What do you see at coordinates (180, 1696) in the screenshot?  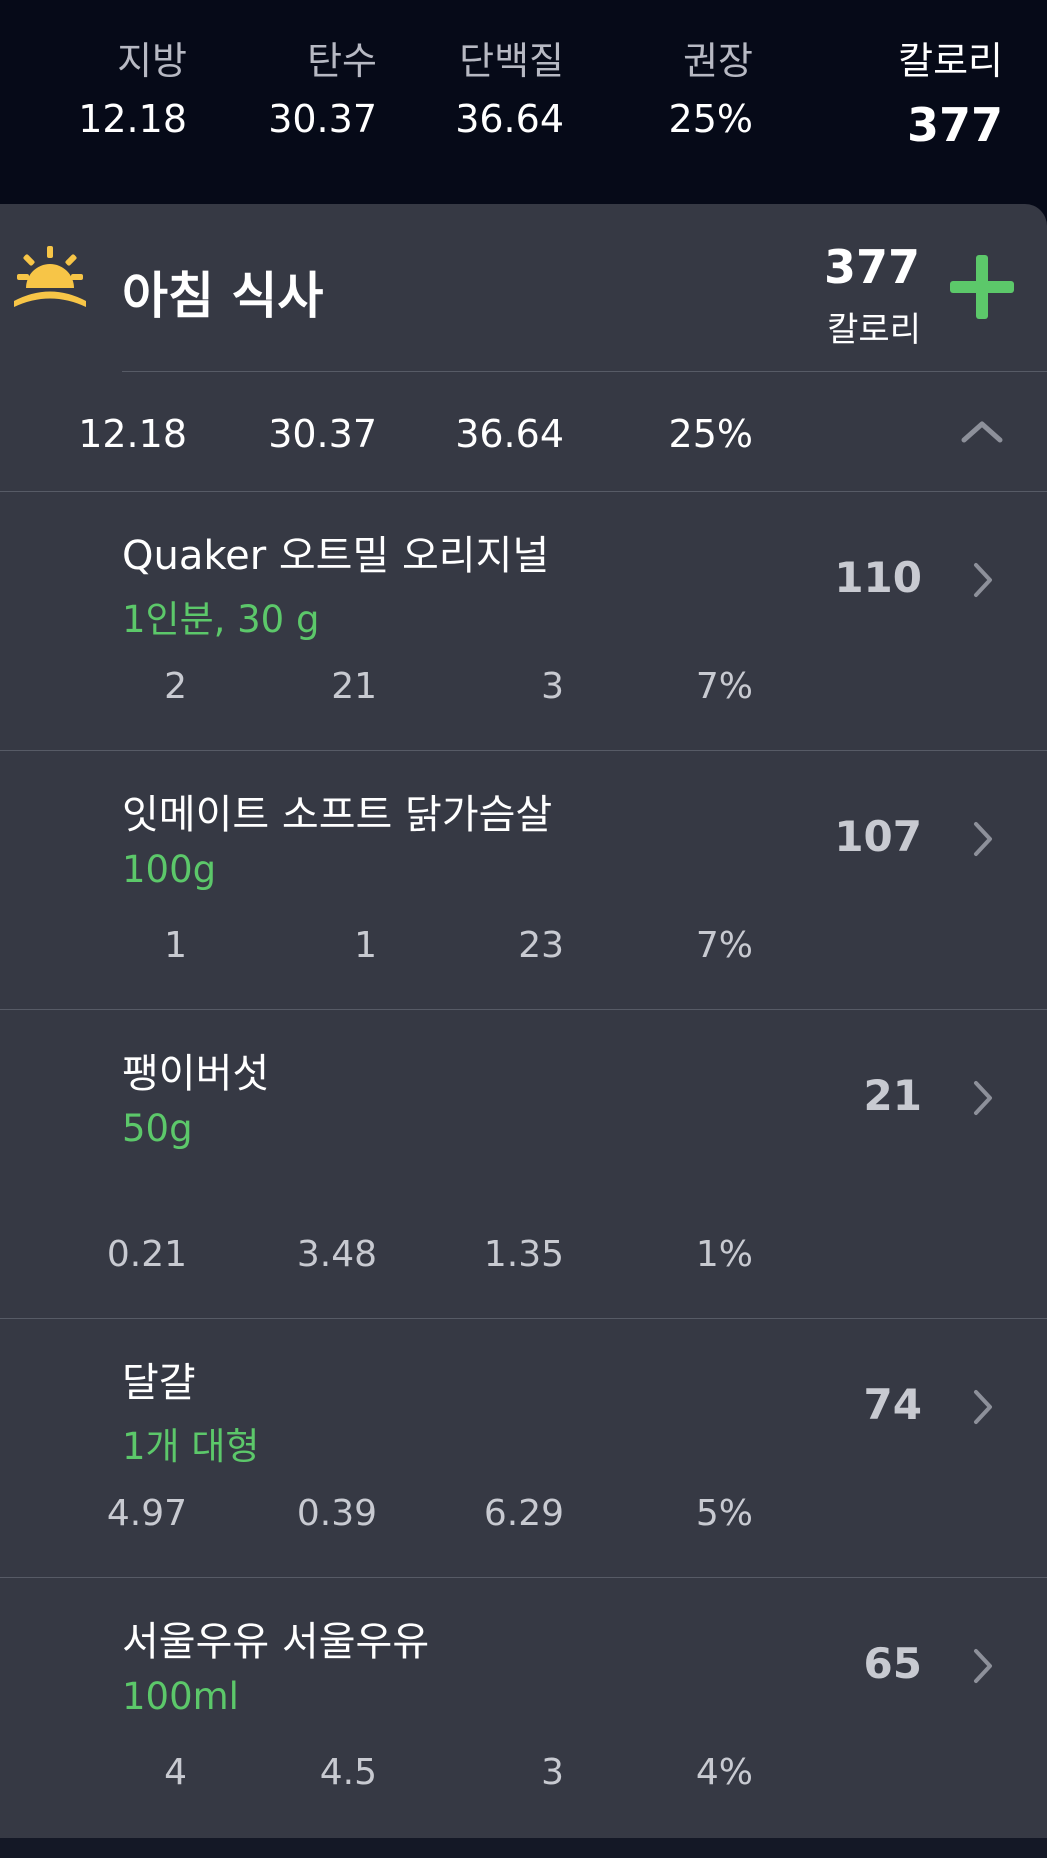 I see `food-amount: 100ml` at bounding box center [180, 1696].